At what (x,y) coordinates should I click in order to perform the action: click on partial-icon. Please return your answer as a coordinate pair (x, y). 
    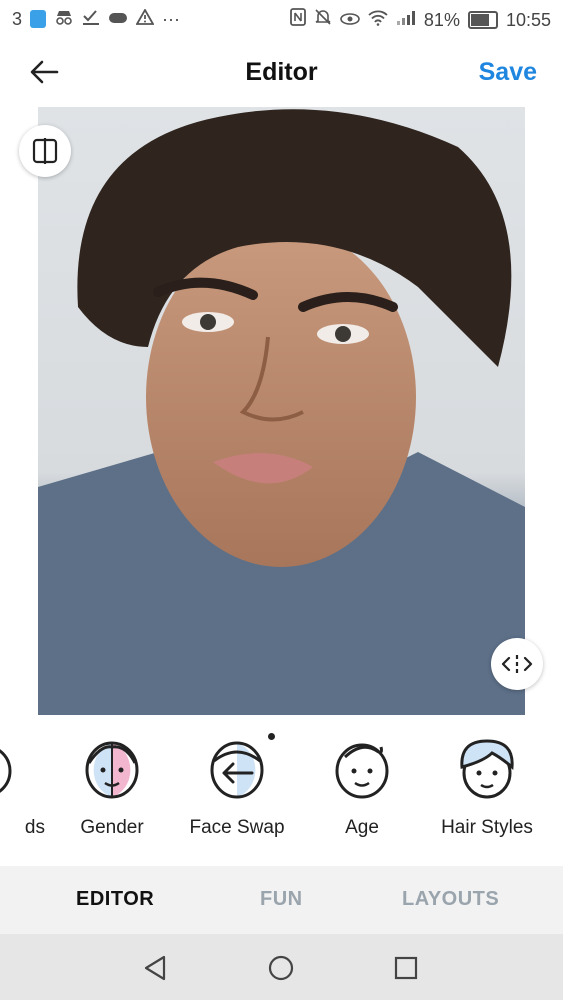
    Looking at the image, I should click on (6, 771).